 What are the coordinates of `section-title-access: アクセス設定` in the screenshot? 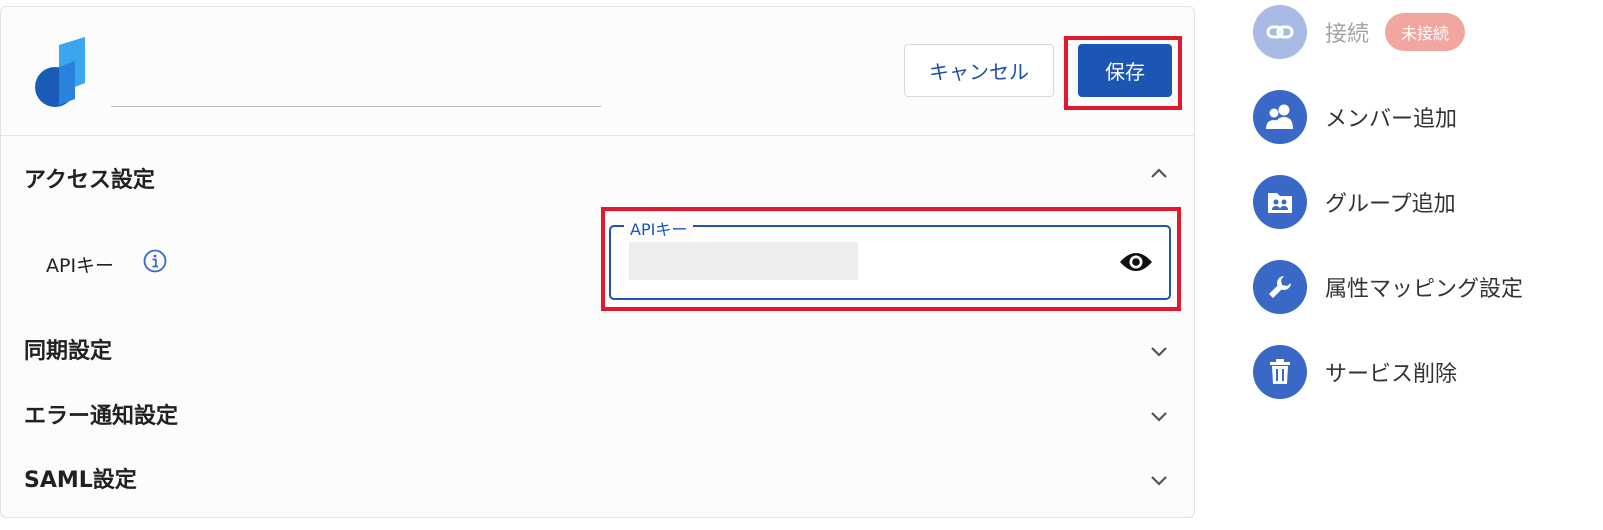 It's located at (89, 178).